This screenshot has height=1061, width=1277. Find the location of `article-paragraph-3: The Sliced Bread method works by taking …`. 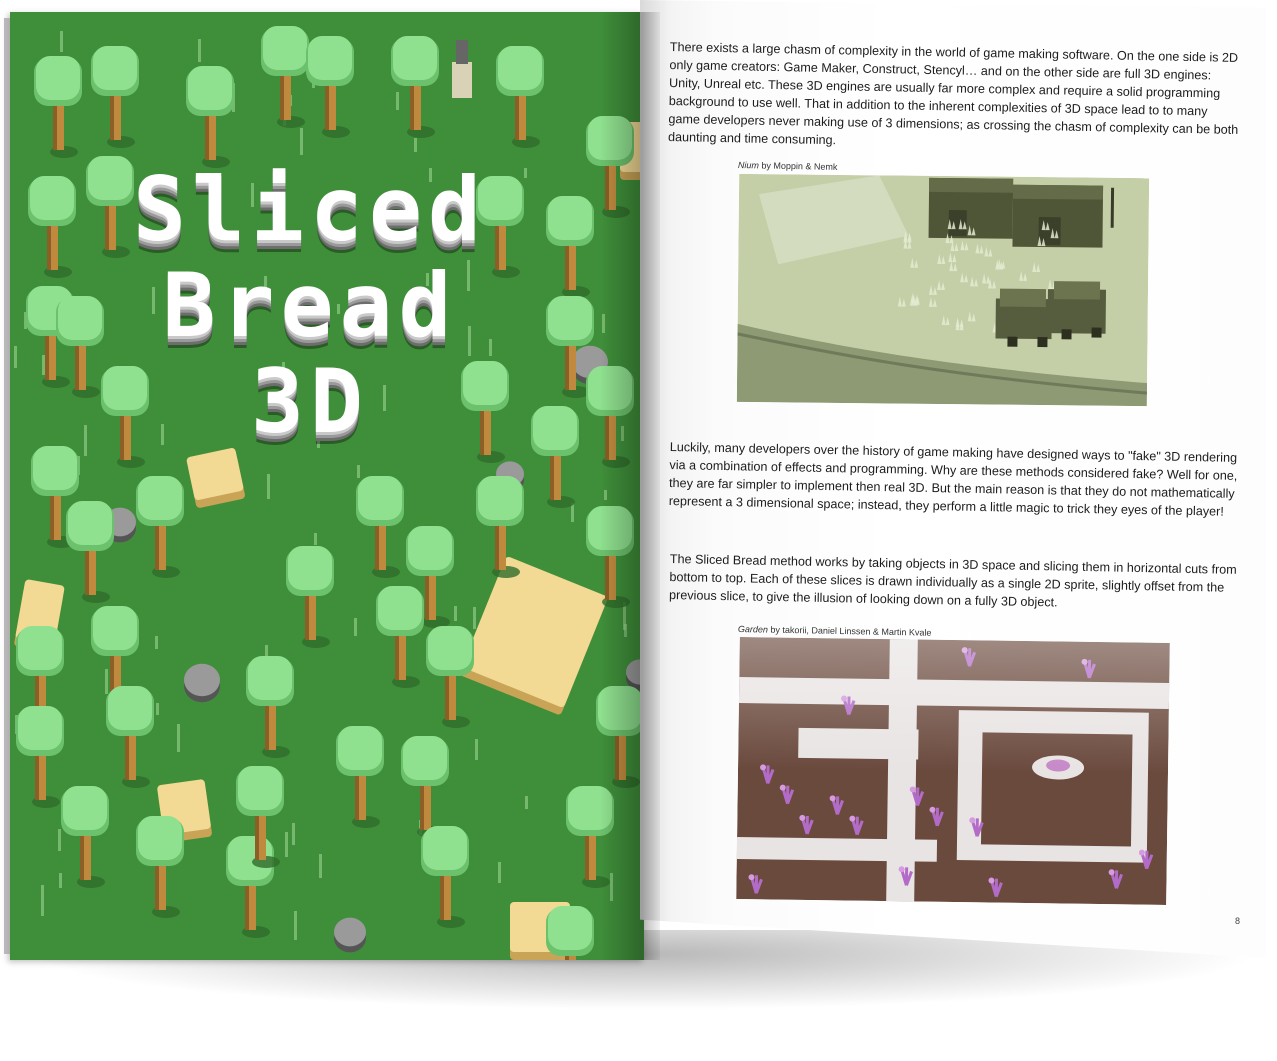

article-paragraph-3: The Sliced Bread method works by taking … is located at coordinates (953, 580).